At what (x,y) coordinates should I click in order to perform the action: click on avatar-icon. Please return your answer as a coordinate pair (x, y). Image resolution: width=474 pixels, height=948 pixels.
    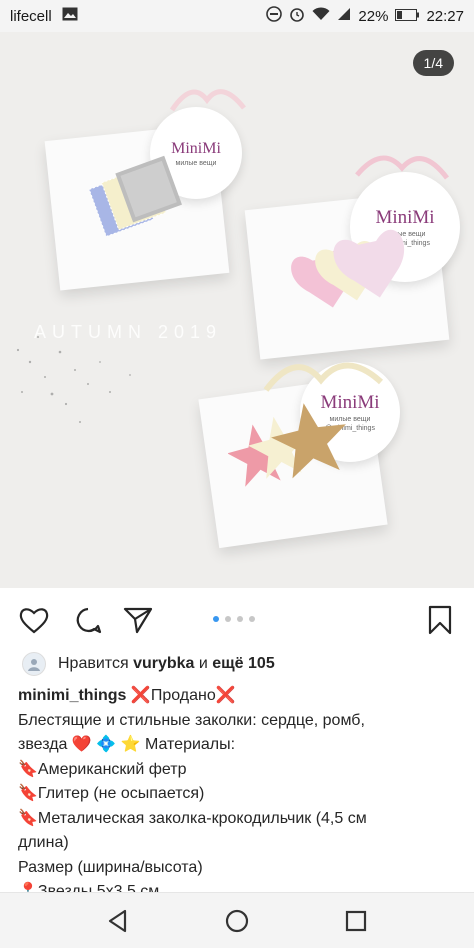
    Looking at the image, I should click on (34, 665).